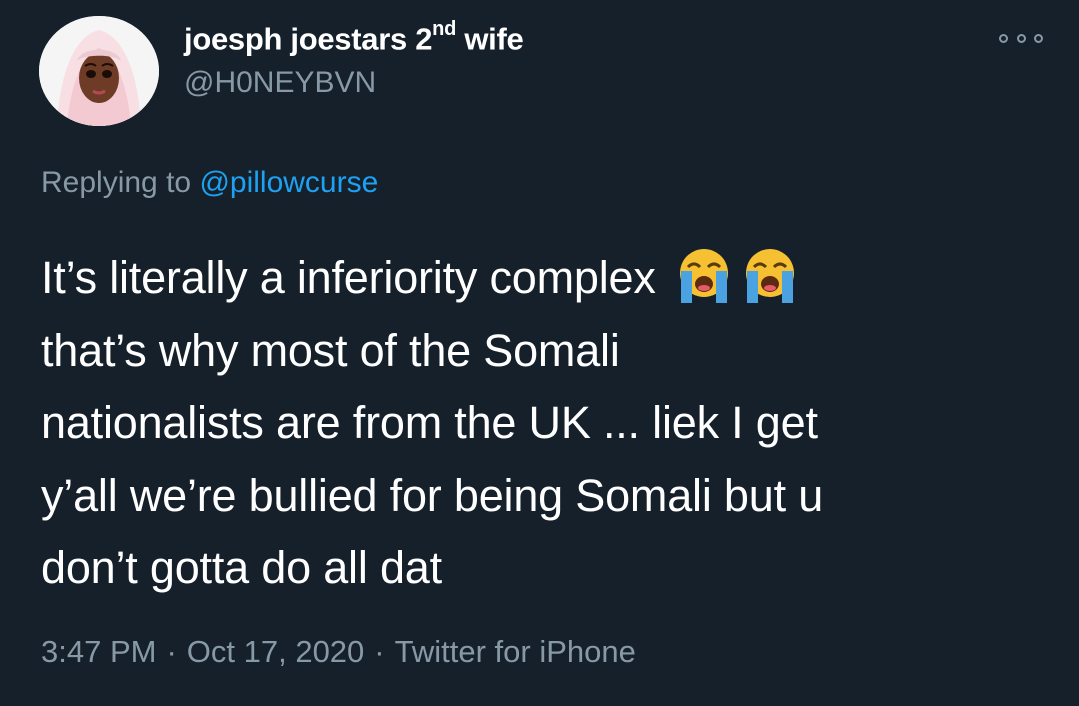 This screenshot has width=1079, height=706. What do you see at coordinates (515, 651) in the screenshot?
I see `tweet-source: Twitter for iPhone` at bounding box center [515, 651].